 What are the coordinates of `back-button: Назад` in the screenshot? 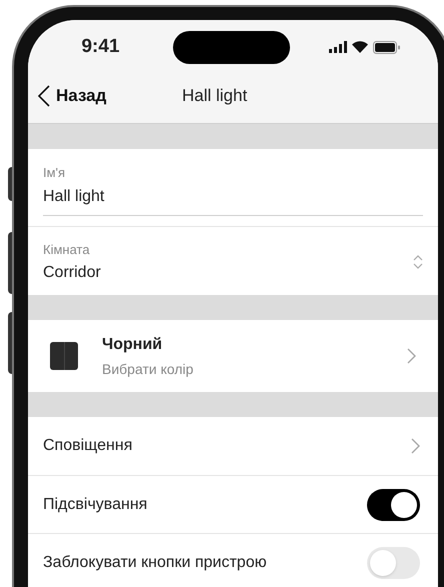 It's located at (67, 95).